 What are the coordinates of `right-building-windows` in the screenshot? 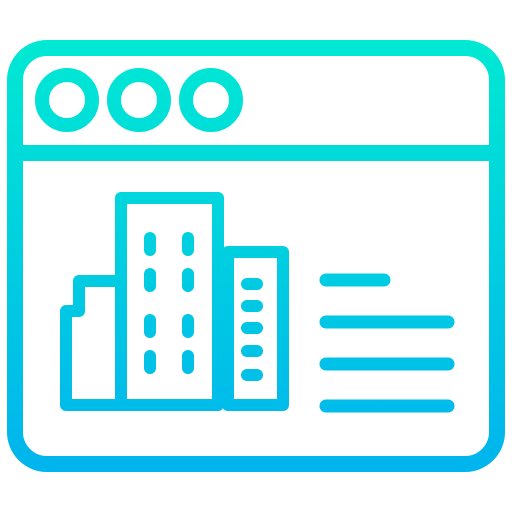 It's located at (252, 329).